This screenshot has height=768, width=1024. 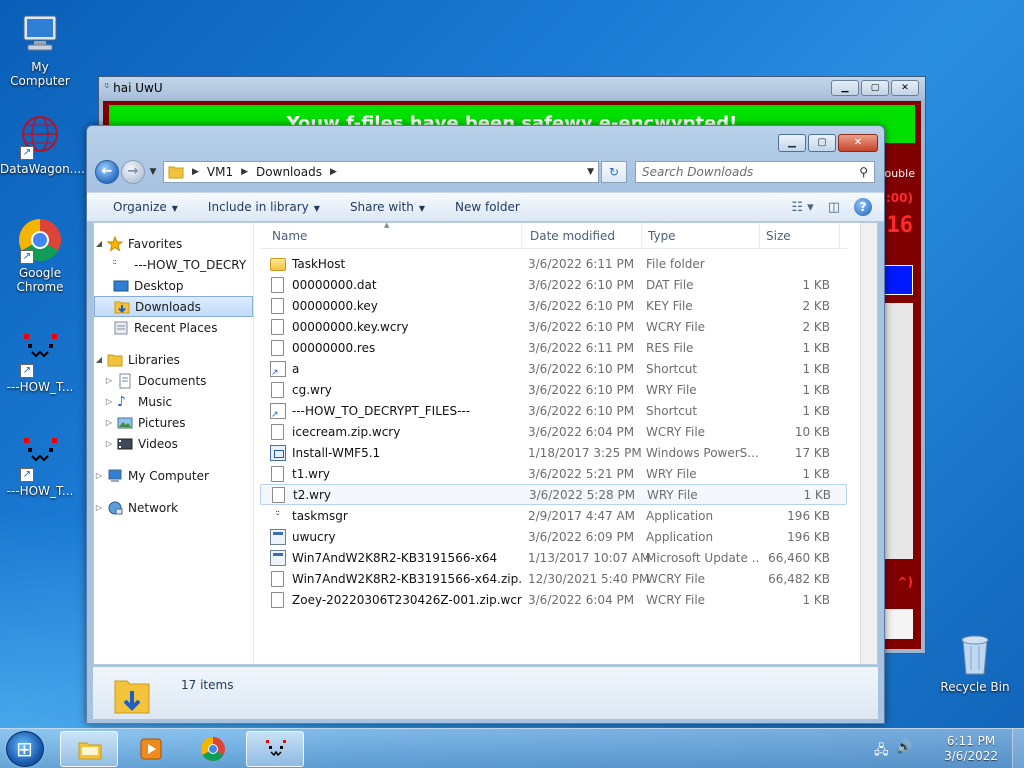 What do you see at coordinates (173, 327) in the screenshot?
I see `nav-item-recent-places: Recent Places` at bounding box center [173, 327].